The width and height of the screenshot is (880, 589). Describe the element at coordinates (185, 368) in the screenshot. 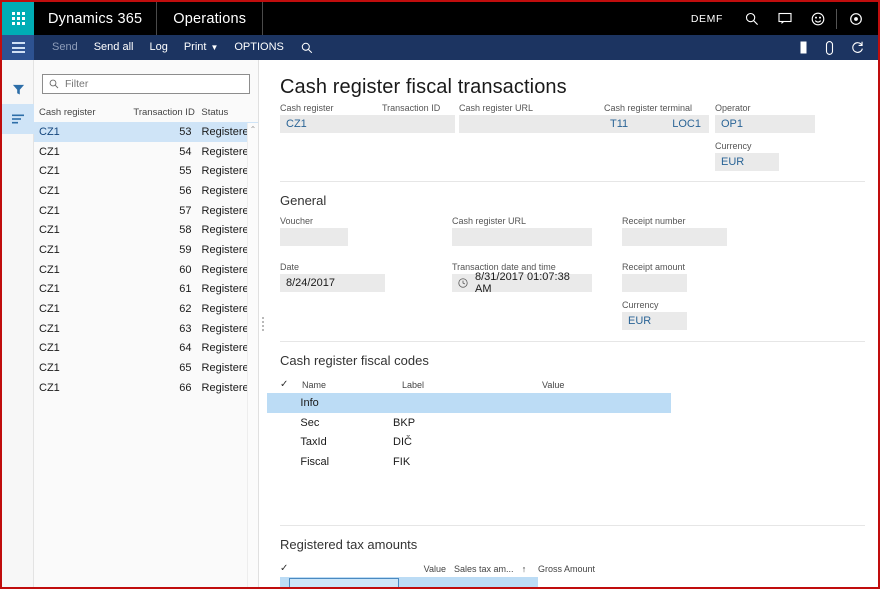

I see `cell-transaction-id: 65` at that location.